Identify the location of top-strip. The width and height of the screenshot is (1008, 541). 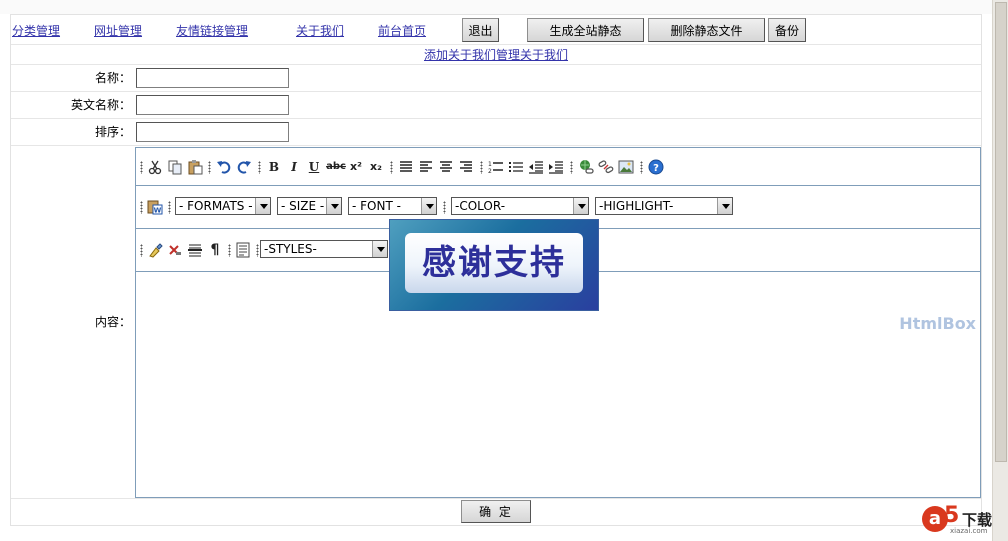
(496, 7).